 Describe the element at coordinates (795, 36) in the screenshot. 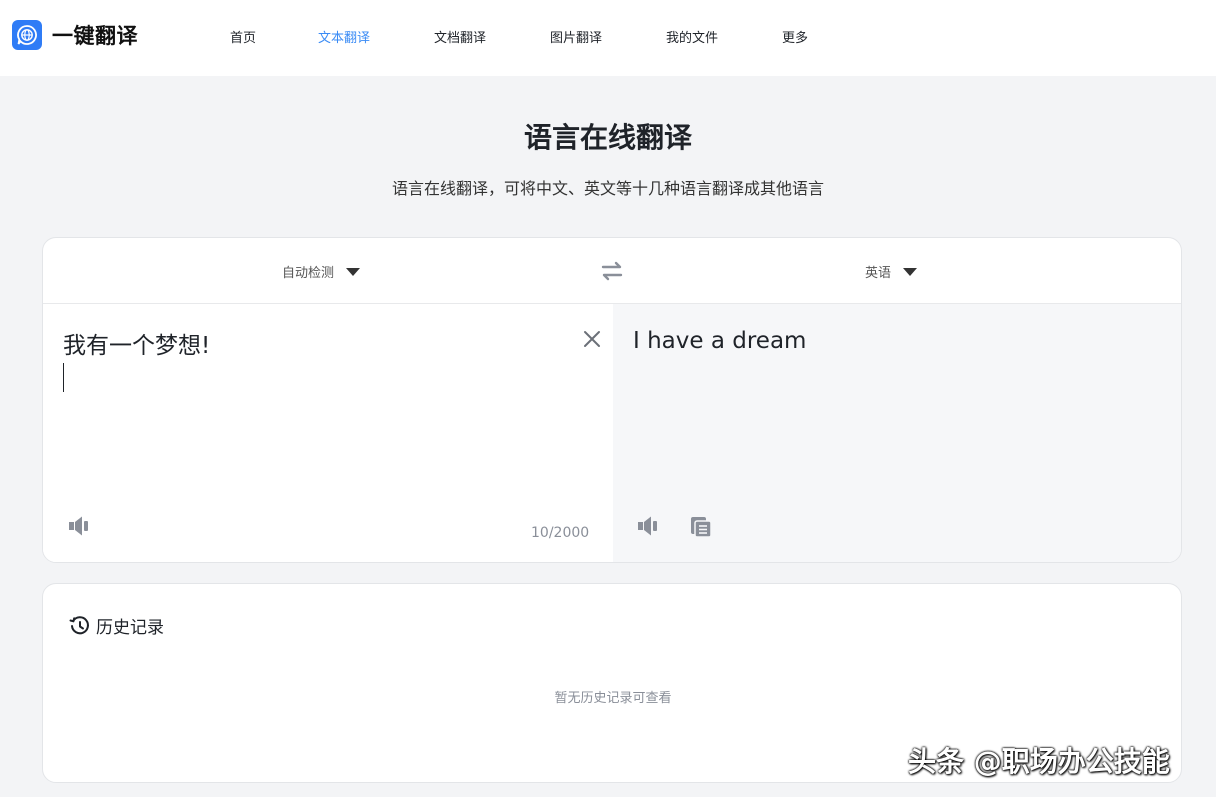

I see `nav-item-more: 更多` at that location.